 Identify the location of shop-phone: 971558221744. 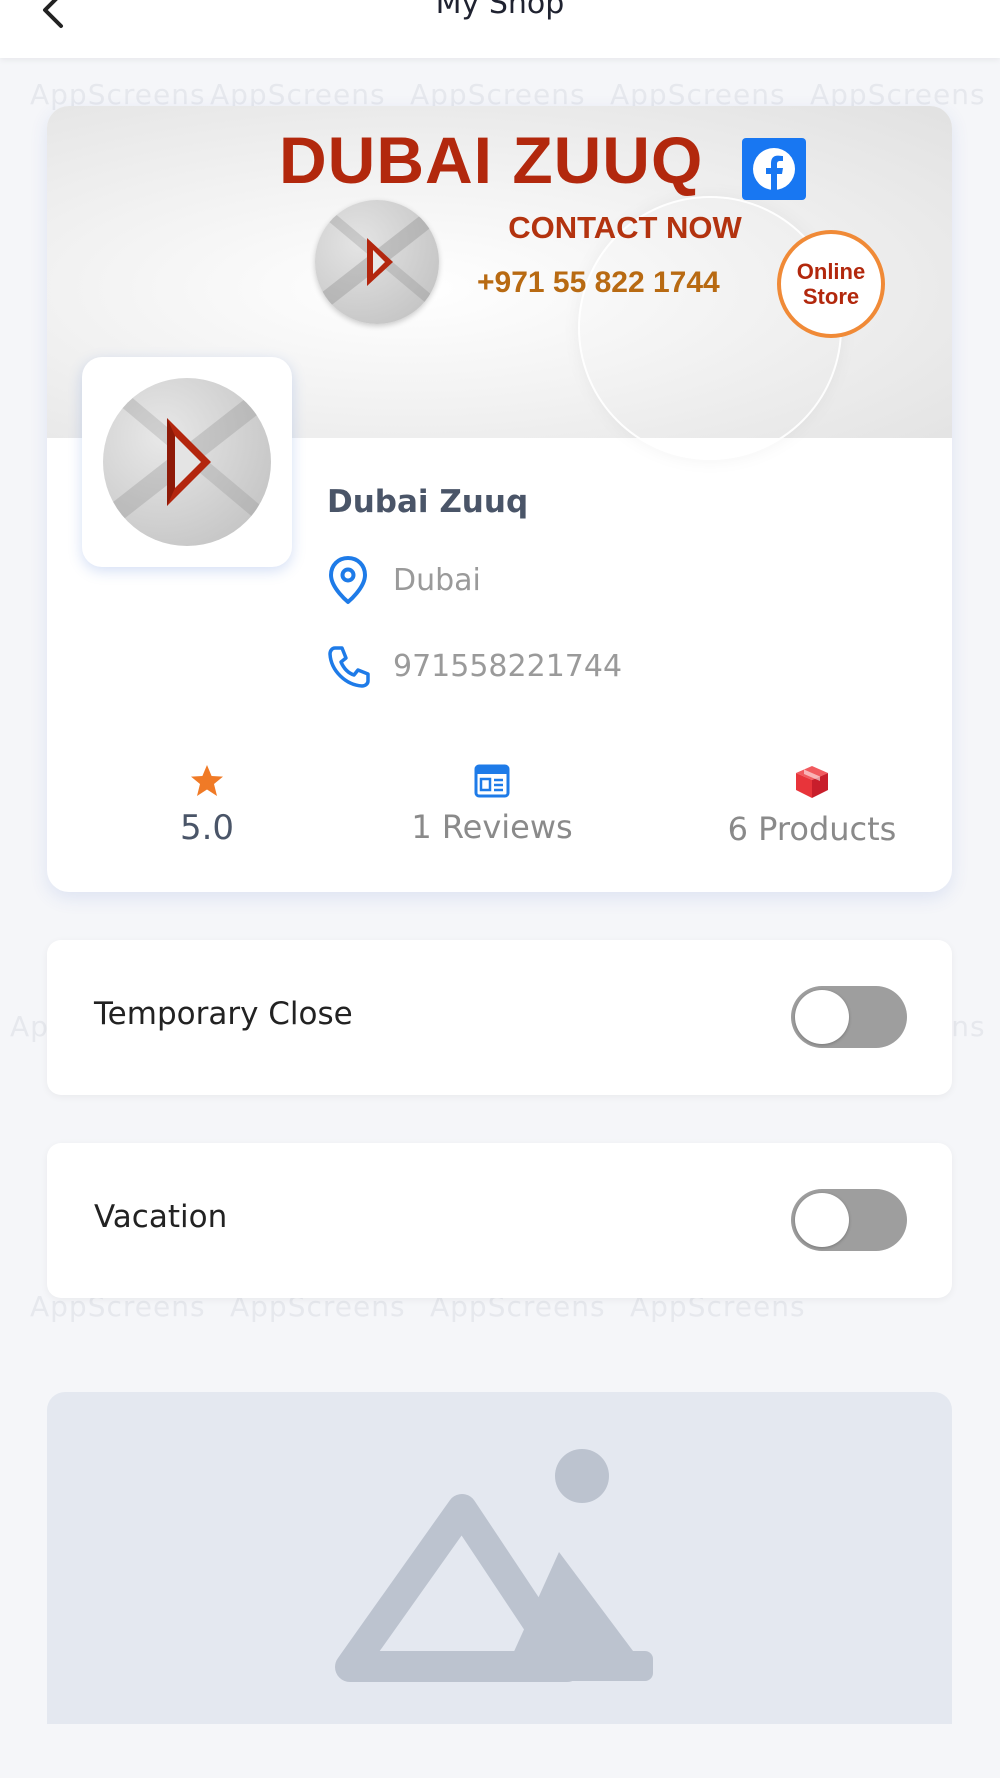
(508, 666).